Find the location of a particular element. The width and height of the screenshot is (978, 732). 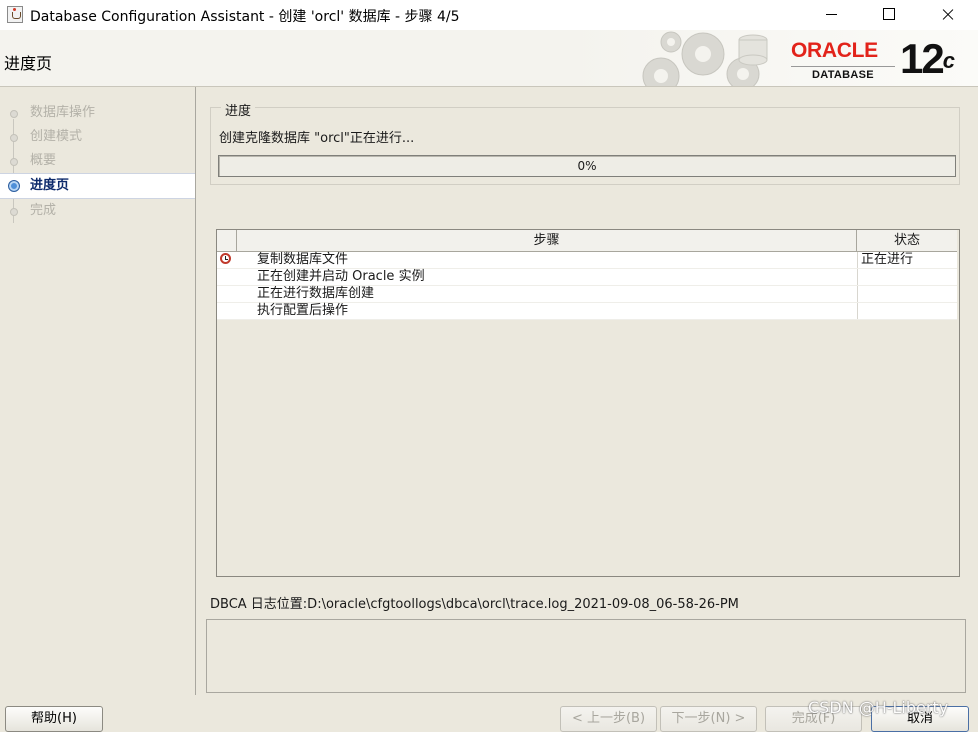

table-row: 正在创建并启动 Oracle 实例 is located at coordinates (587, 277).